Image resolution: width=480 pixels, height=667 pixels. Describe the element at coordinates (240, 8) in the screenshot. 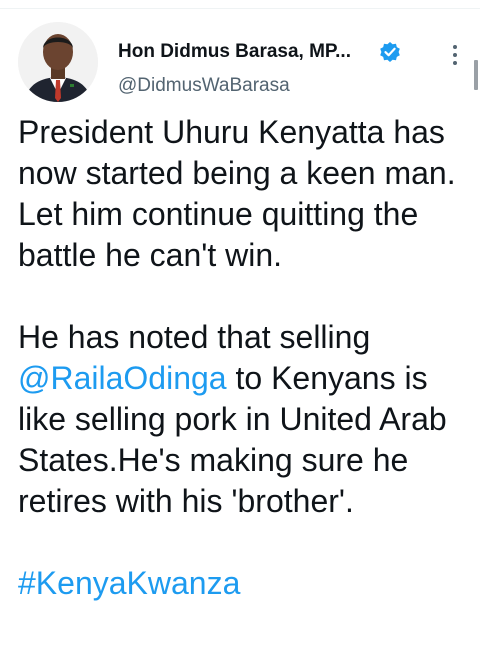

I see `top-divider` at that location.